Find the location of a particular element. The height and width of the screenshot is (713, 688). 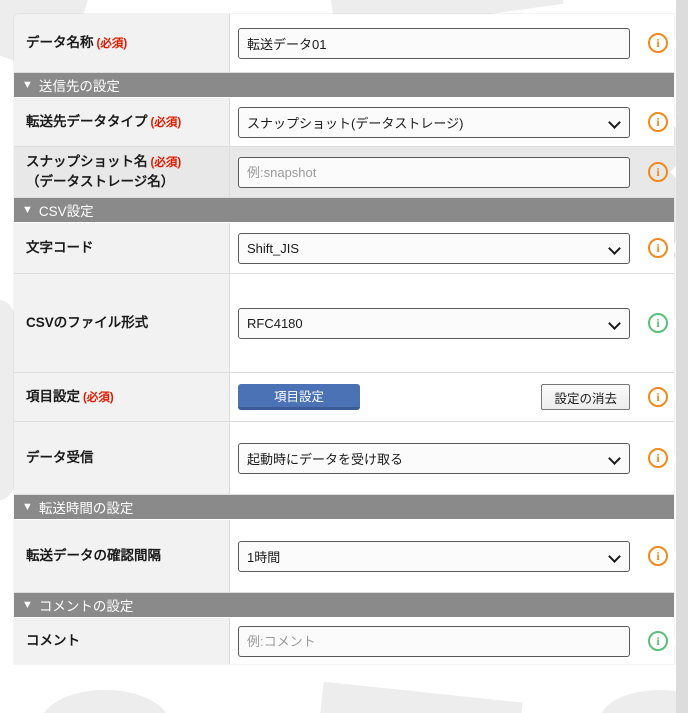

row-value-data-receive: 起動時にデータを受け取る i is located at coordinates (452, 458).